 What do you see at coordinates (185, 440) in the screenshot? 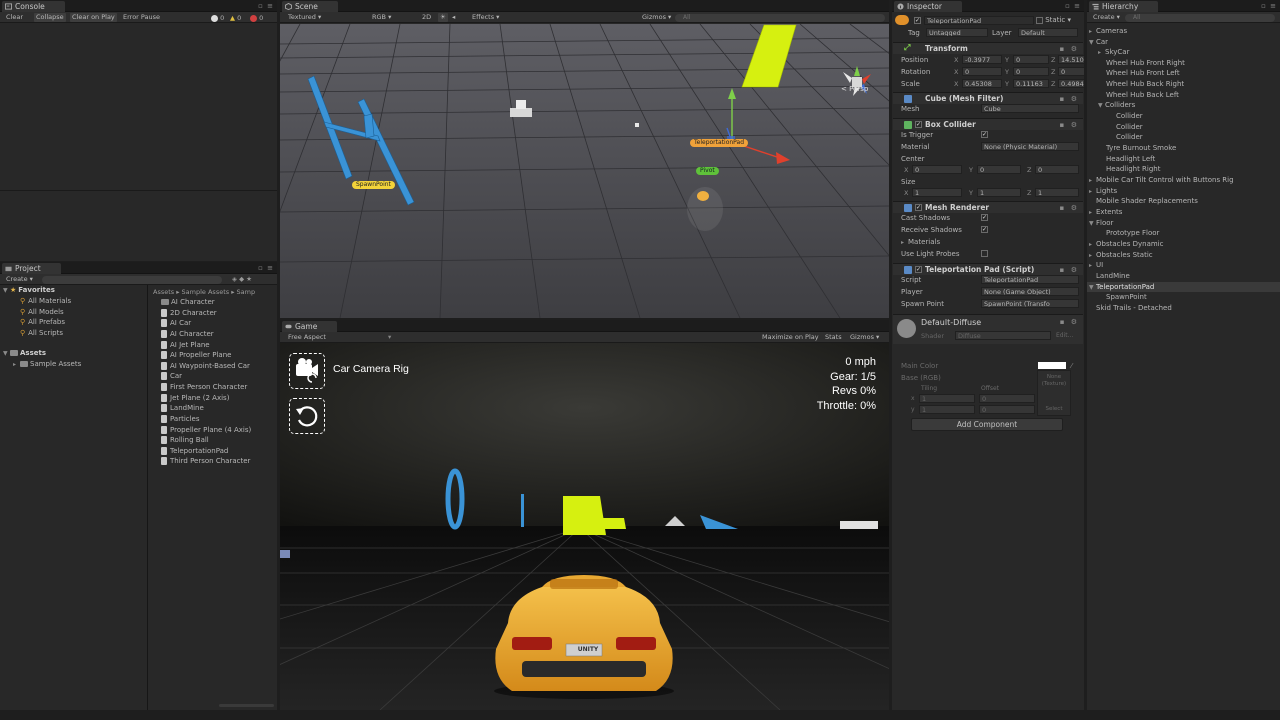
I see `list-item: Rolling Ball` at bounding box center [185, 440].